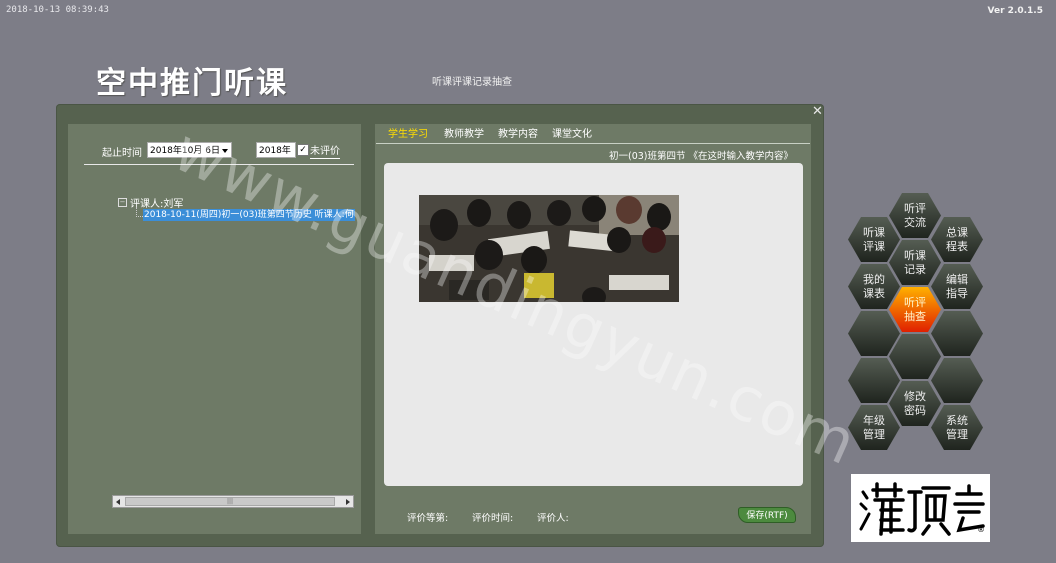 This screenshot has width=1056, height=563. What do you see at coordinates (472, 82) in the screenshot?
I see `page-subtitle: 听课评课记录抽查` at bounding box center [472, 82].